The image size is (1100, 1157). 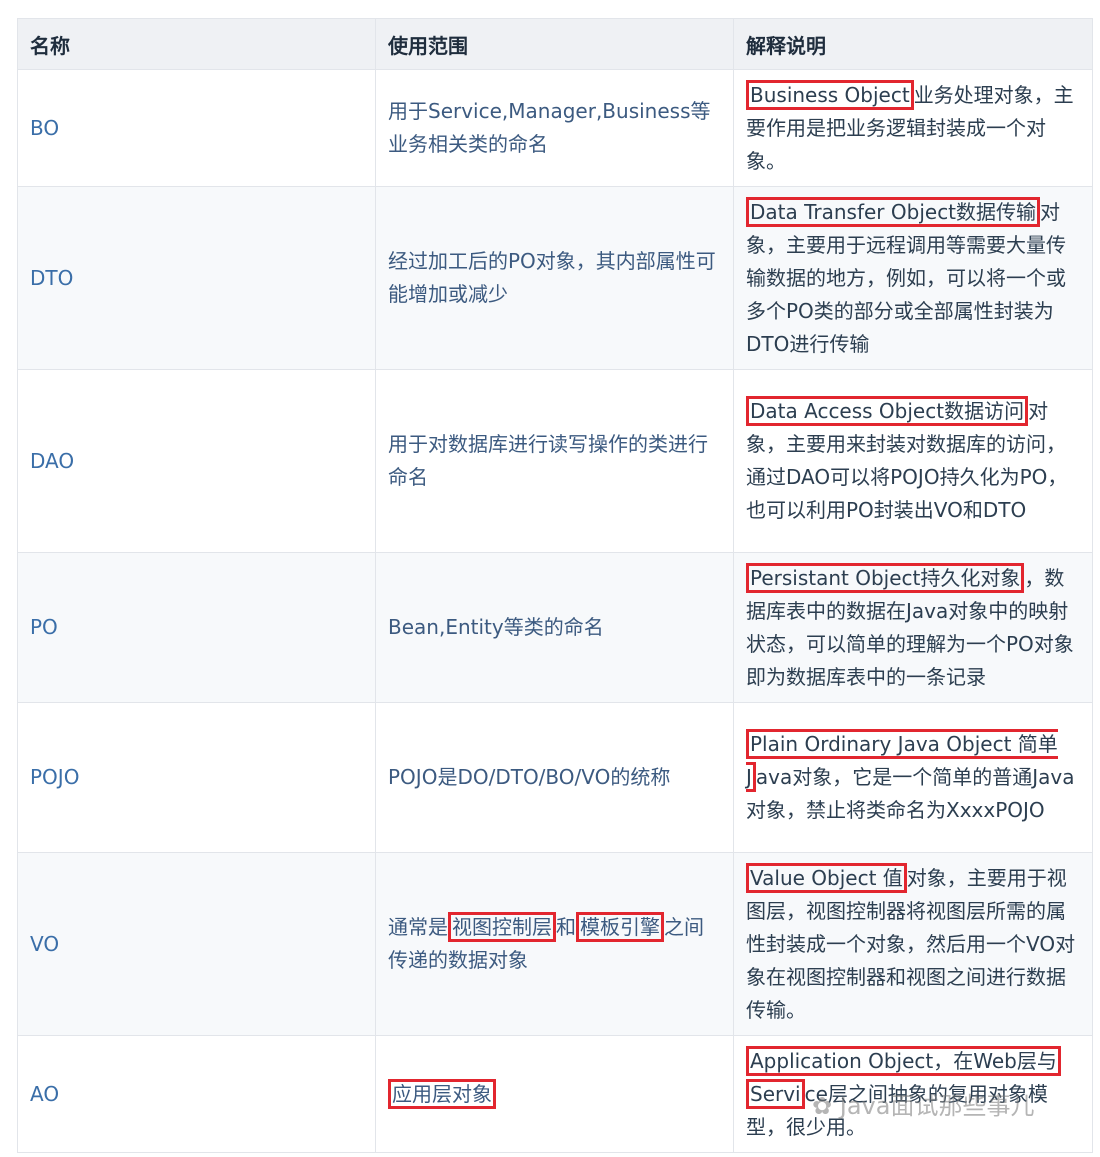 I want to click on highlight-box: Business Object, so click(x=830, y=94).